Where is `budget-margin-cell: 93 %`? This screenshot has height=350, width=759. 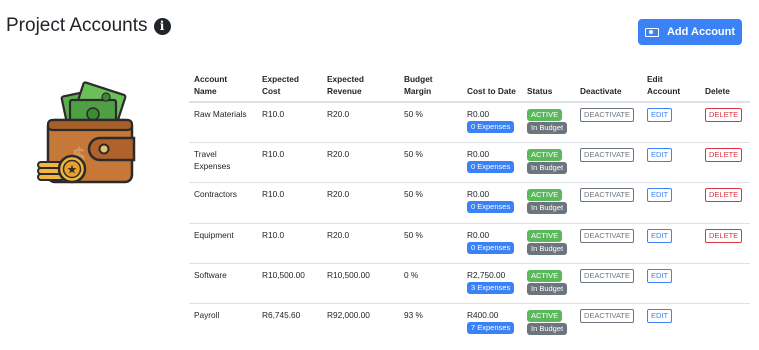
budget-margin-cell: 93 % is located at coordinates (430, 324).